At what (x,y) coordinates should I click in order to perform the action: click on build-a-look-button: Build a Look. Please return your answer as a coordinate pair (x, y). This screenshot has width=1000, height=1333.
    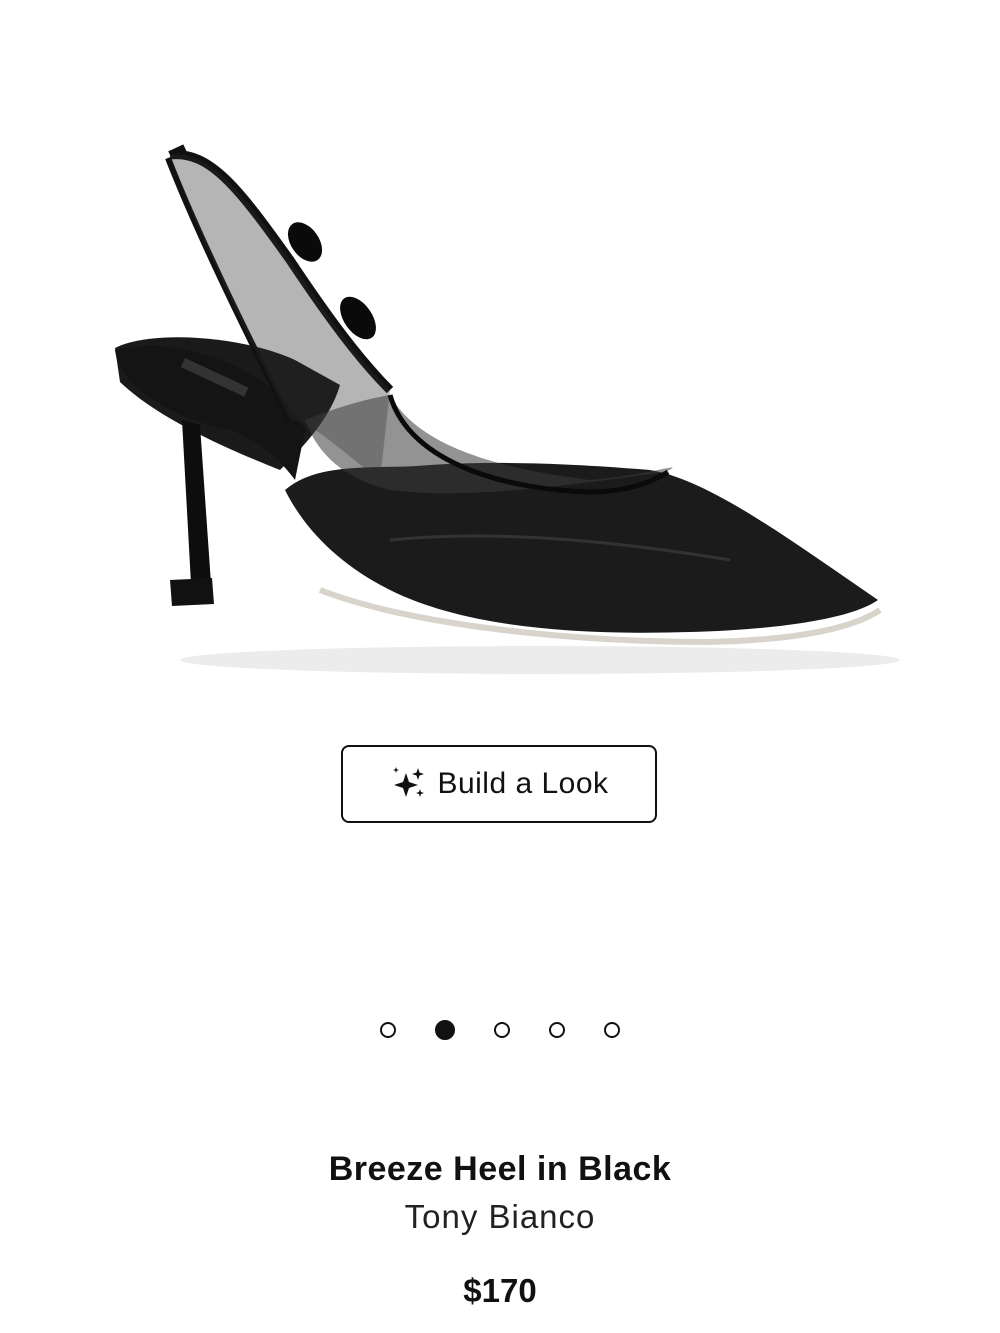
    Looking at the image, I should click on (499, 784).